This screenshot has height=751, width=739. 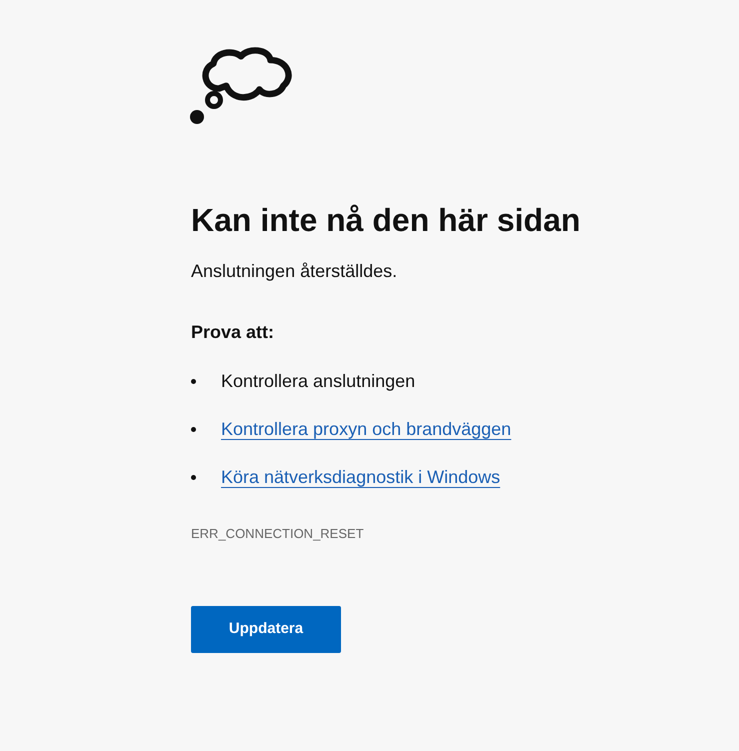 What do you see at coordinates (266, 629) in the screenshot?
I see `refresh-button: Uppdatera` at bounding box center [266, 629].